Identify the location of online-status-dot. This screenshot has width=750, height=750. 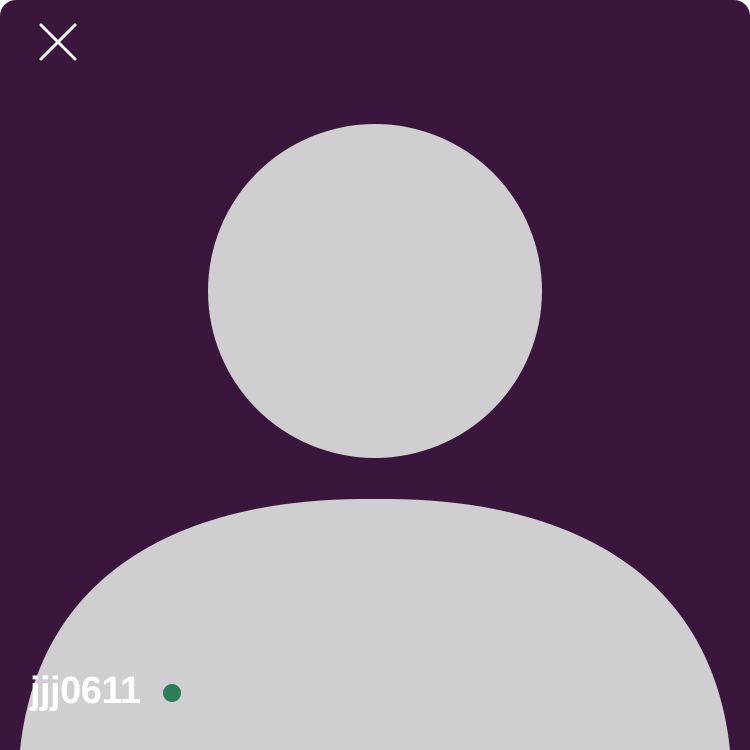
(171, 693).